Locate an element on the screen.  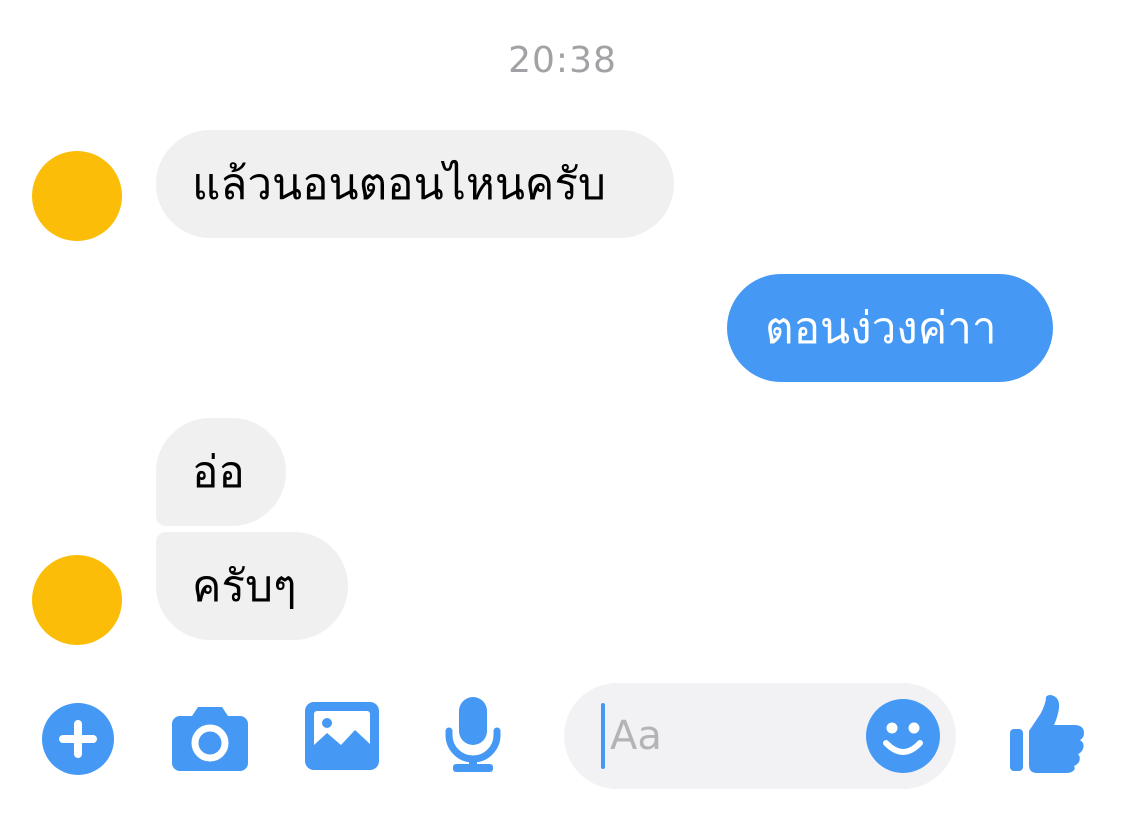
smiley-icon is located at coordinates (903, 738).